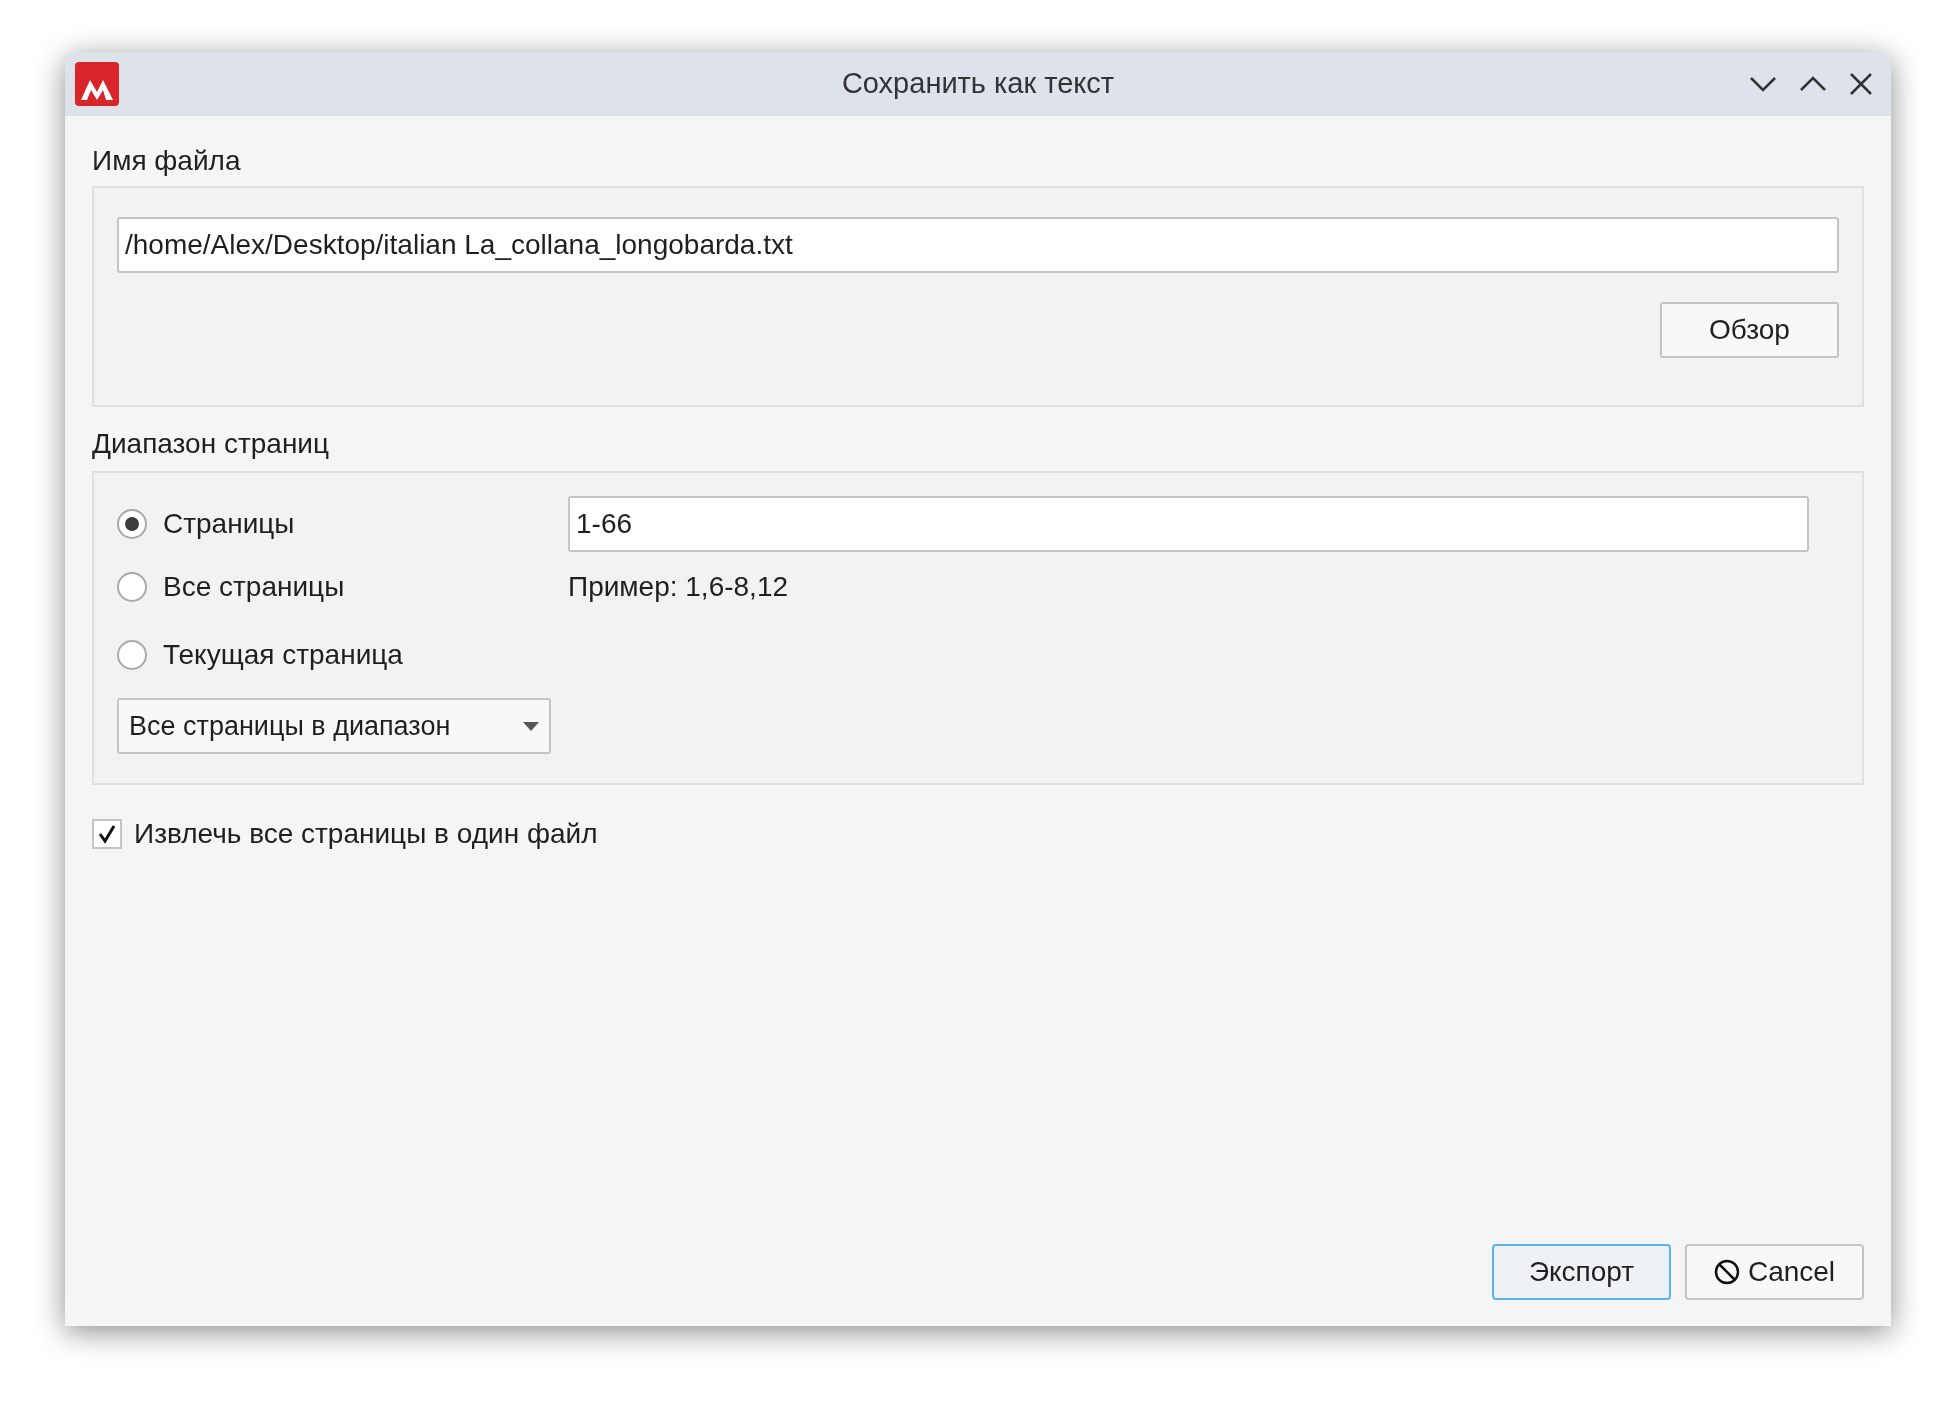 The width and height of the screenshot is (1956, 1404). Describe the element at coordinates (229, 524) in the screenshot. I see `radio-label: Страницы` at that location.